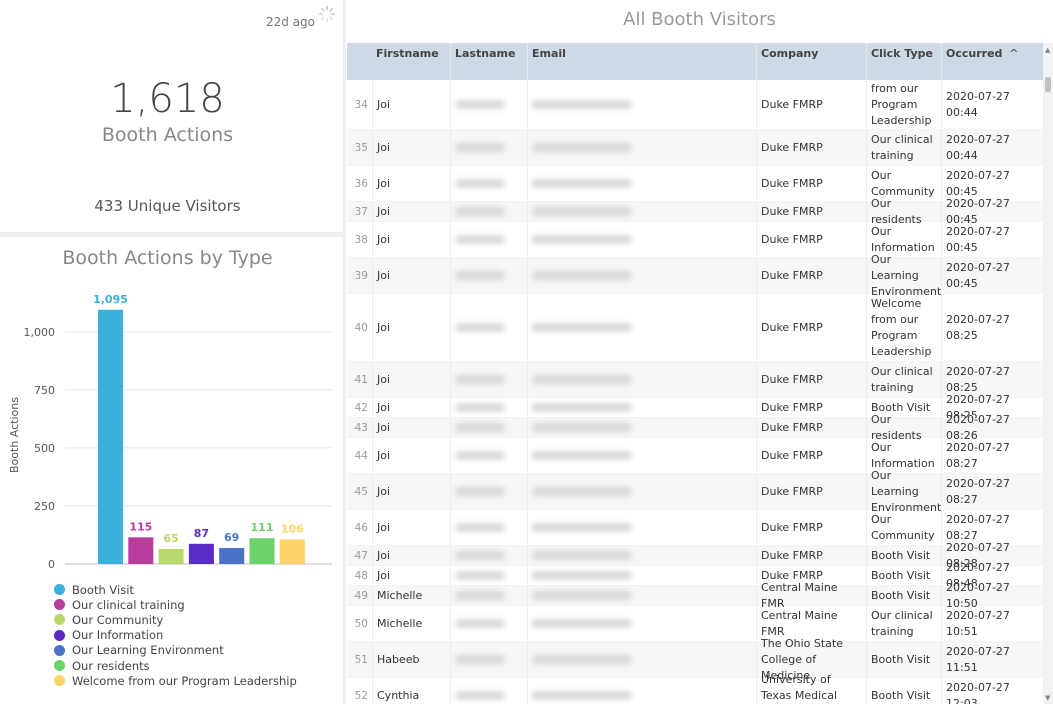 The height and width of the screenshot is (704, 1053). Describe the element at coordinates (361, 275) in the screenshot. I see `row-number: 39` at that location.